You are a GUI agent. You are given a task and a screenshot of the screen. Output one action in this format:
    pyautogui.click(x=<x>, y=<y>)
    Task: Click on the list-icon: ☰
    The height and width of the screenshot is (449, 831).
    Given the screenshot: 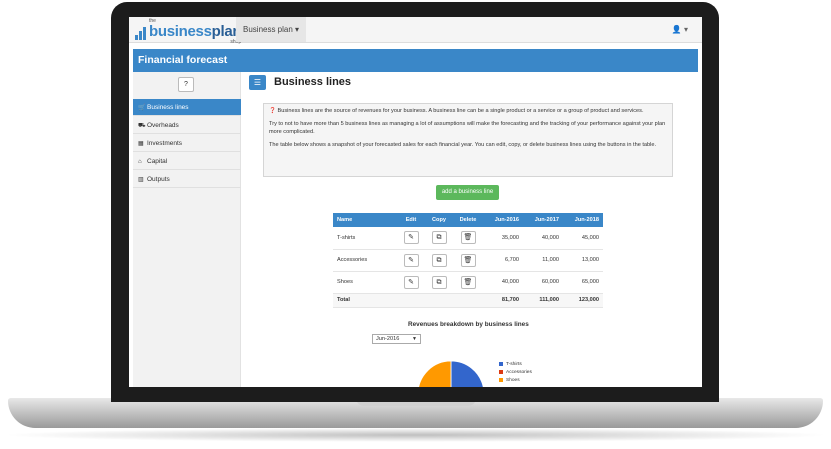 What is the action you would take?
    pyautogui.click(x=257, y=82)
    